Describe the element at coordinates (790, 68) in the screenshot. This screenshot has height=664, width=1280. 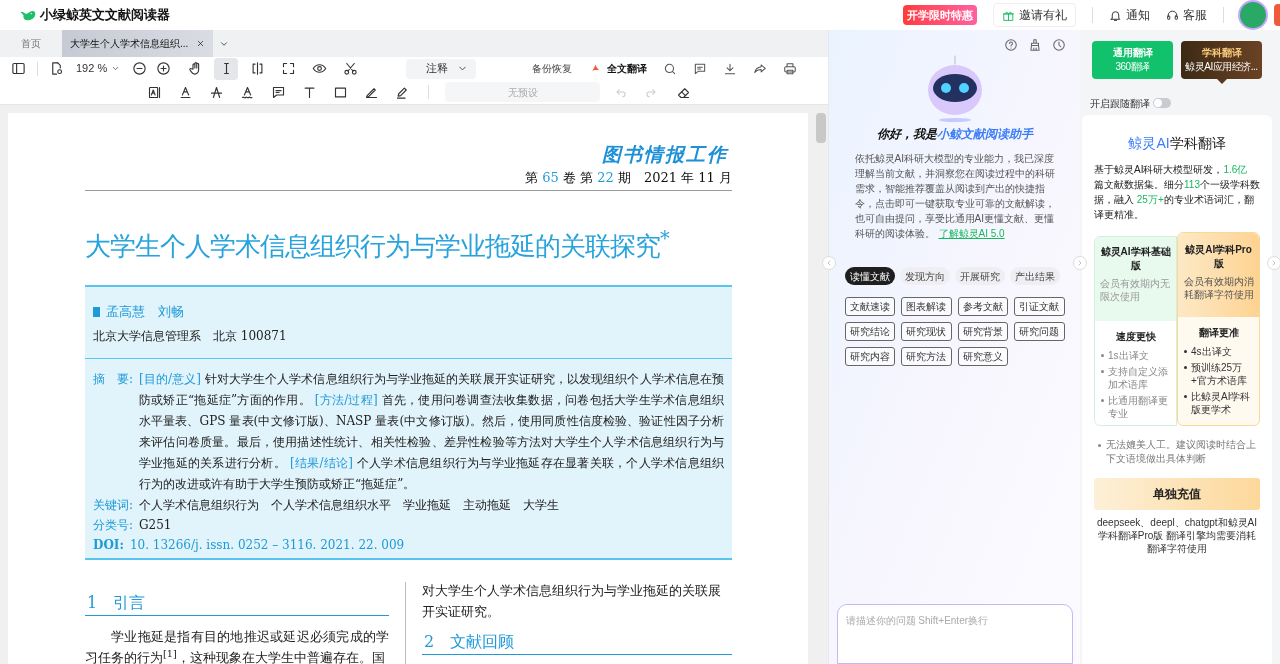
I see `print-icon` at that location.